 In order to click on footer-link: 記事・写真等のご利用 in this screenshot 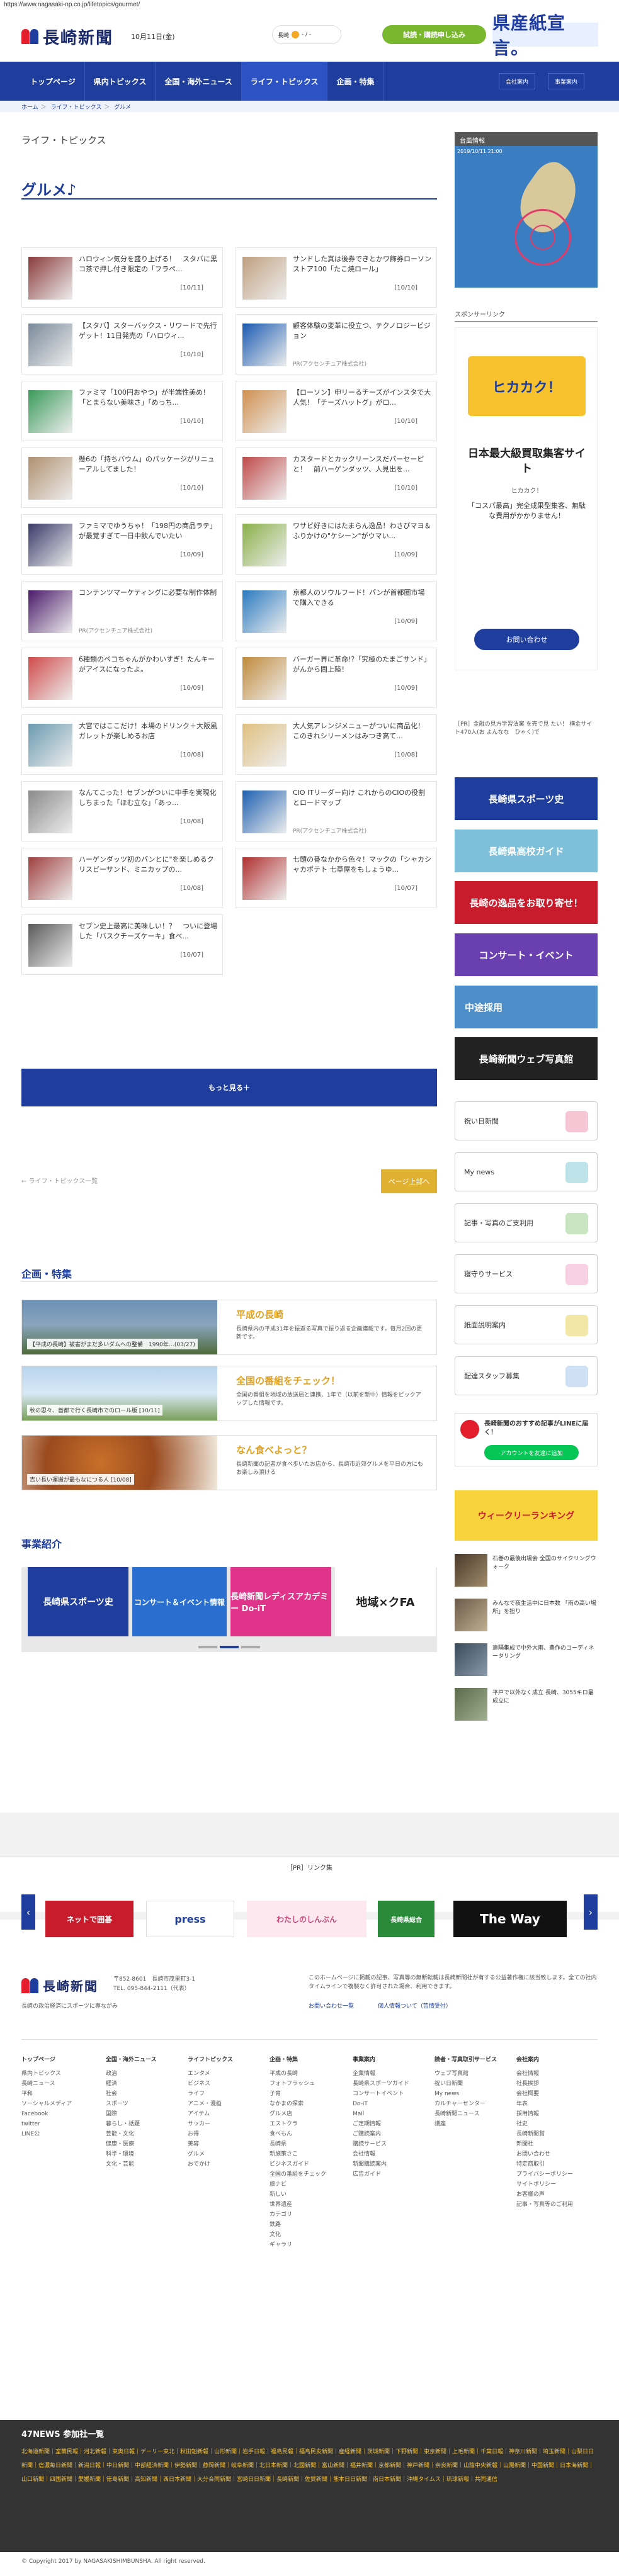, I will do `click(544, 2205)`.